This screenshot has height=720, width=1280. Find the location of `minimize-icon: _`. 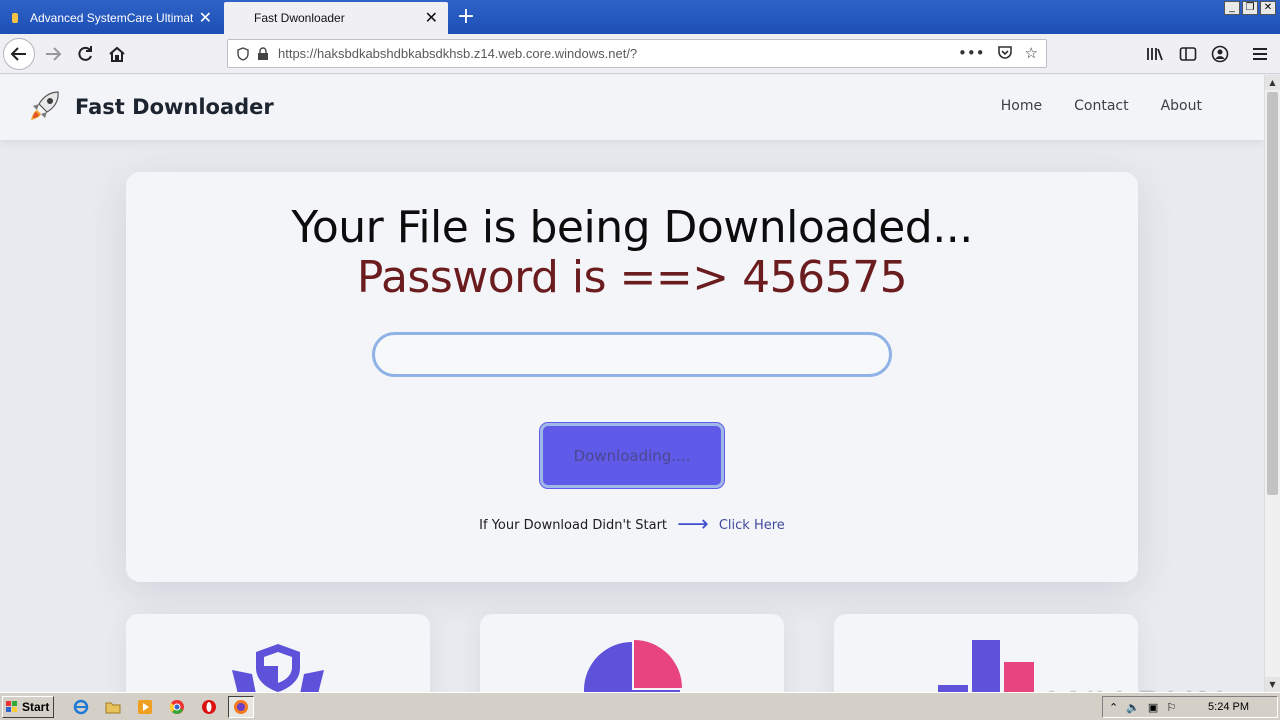

minimize-icon: _ is located at coordinates (1232, 8).